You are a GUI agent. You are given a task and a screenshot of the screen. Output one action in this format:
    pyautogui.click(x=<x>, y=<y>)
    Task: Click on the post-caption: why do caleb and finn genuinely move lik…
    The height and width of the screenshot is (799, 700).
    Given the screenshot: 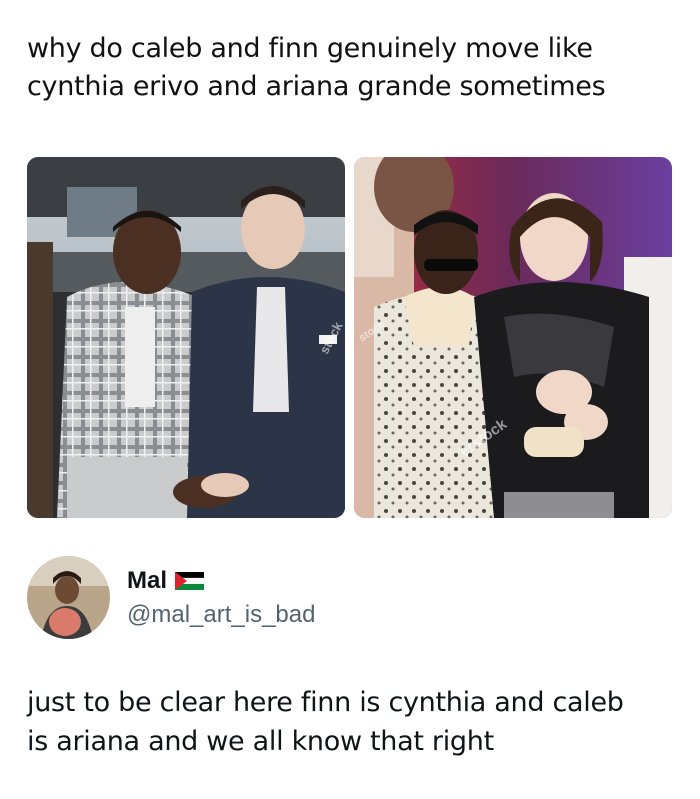 What is the action you would take?
    pyautogui.click(x=352, y=68)
    